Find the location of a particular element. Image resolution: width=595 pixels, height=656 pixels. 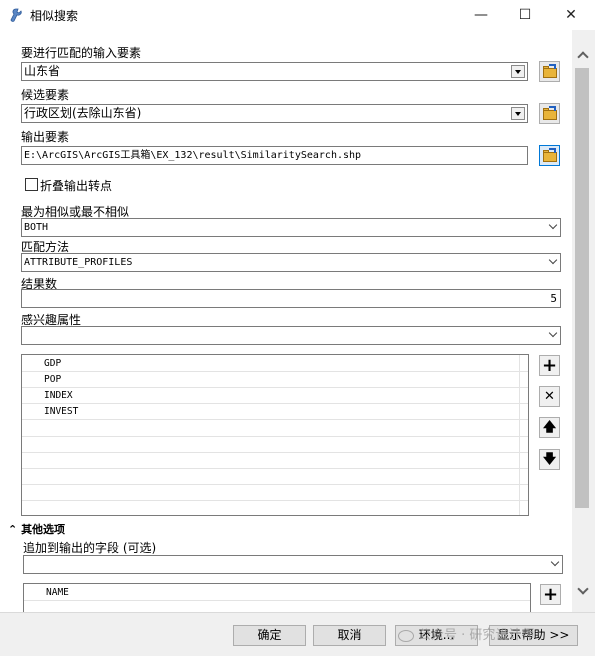

interest-attrs-combo is located at coordinates (291, 335).